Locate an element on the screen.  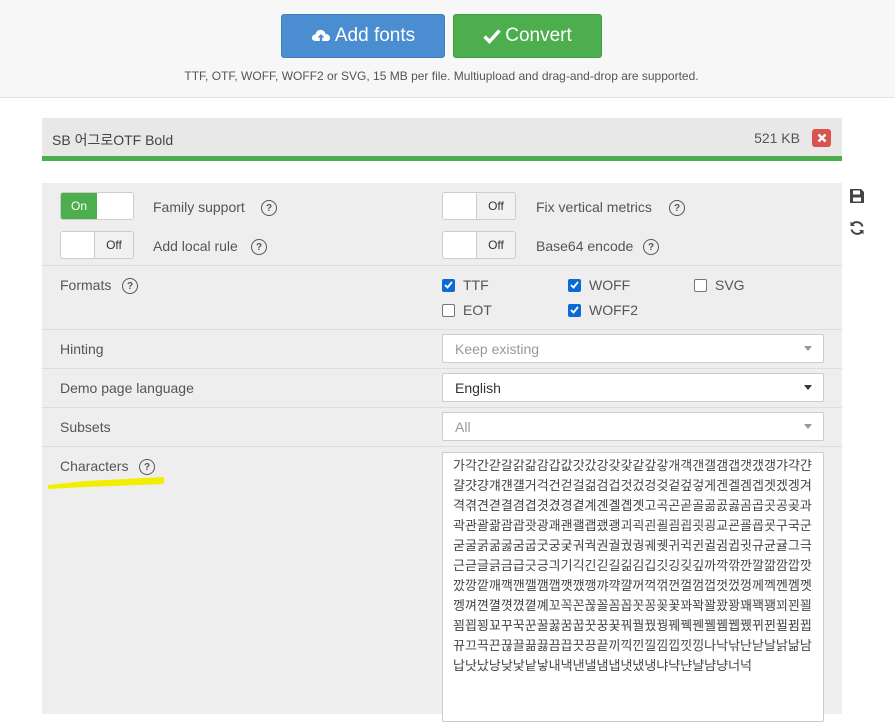
demo-page-language-label: Demo page language is located at coordinates (127, 388).